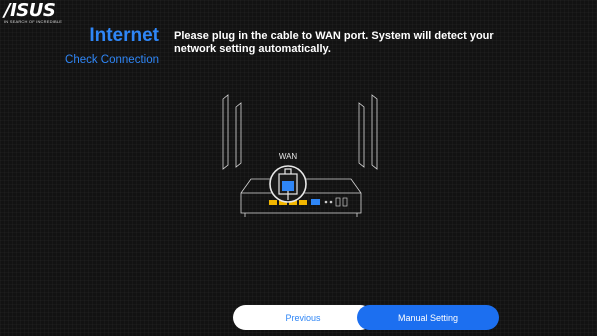  Describe the element at coordinates (288, 156) in the screenshot. I see `wan-port-label: WAN` at that location.